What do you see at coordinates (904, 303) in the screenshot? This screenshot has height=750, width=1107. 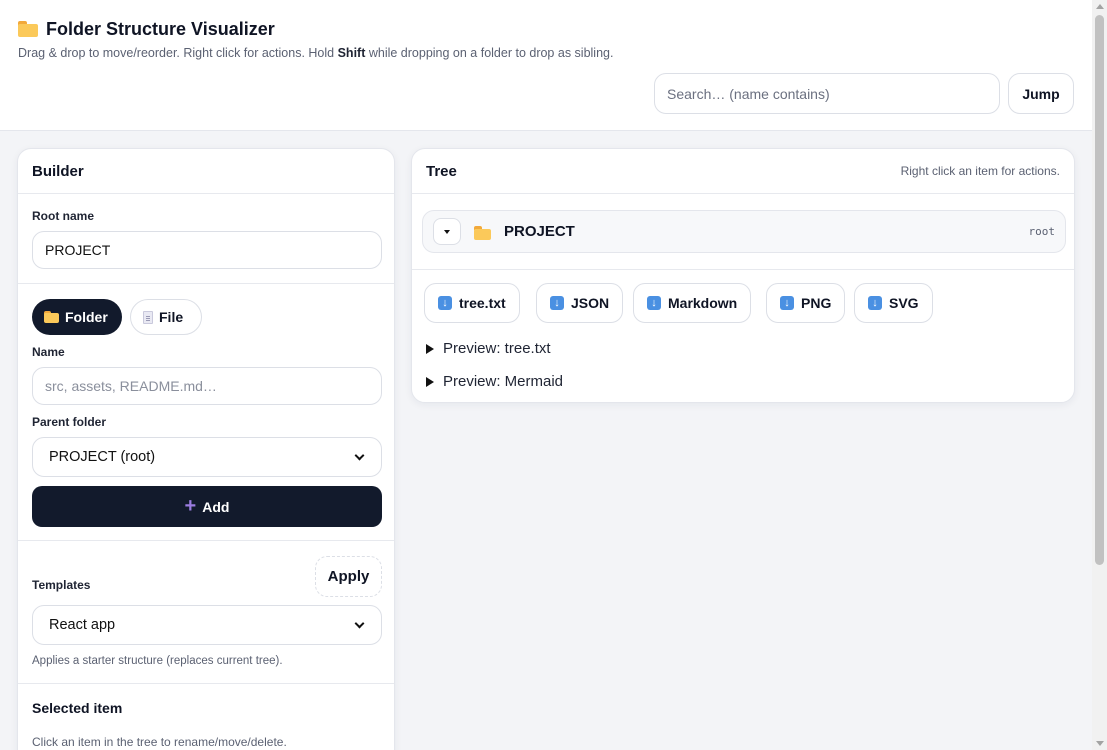 I see `export-svg-label: SVG` at bounding box center [904, 303].